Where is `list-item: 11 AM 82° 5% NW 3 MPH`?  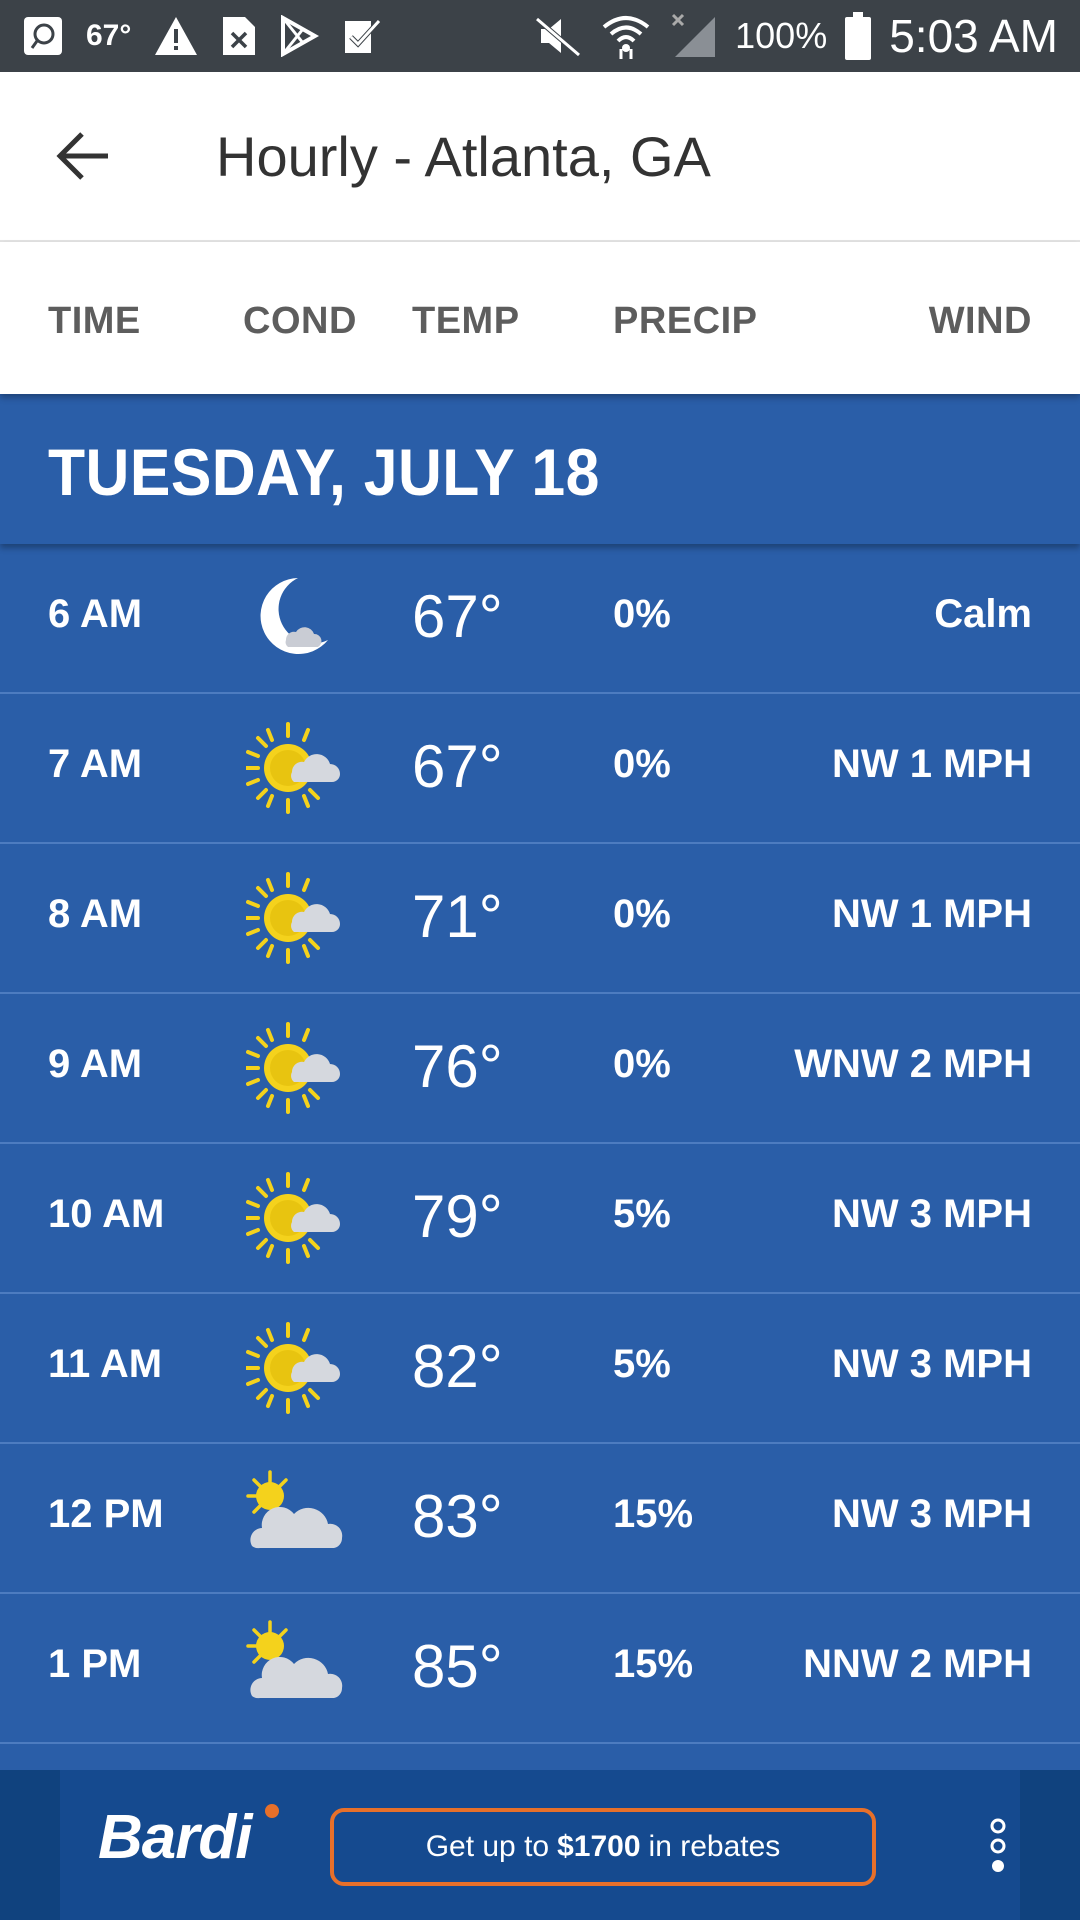
list-item: 11 AM 82° 5% NW 3 MPH is located at coordinates (540, 1369).